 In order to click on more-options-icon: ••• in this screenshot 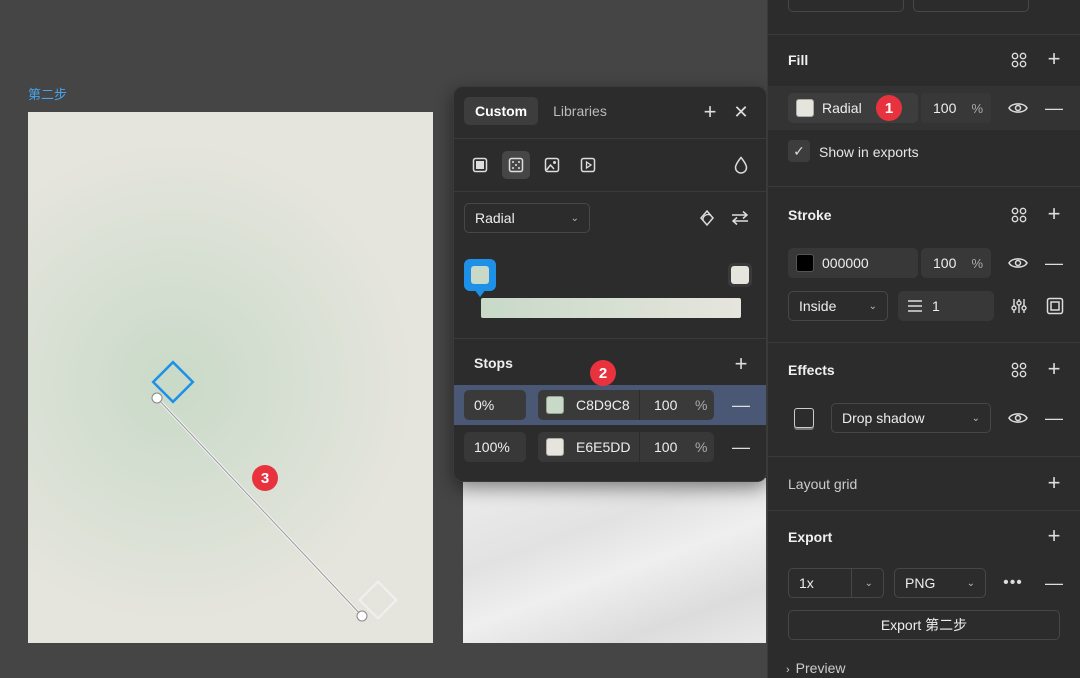, I will do `click(1013, 583)`.